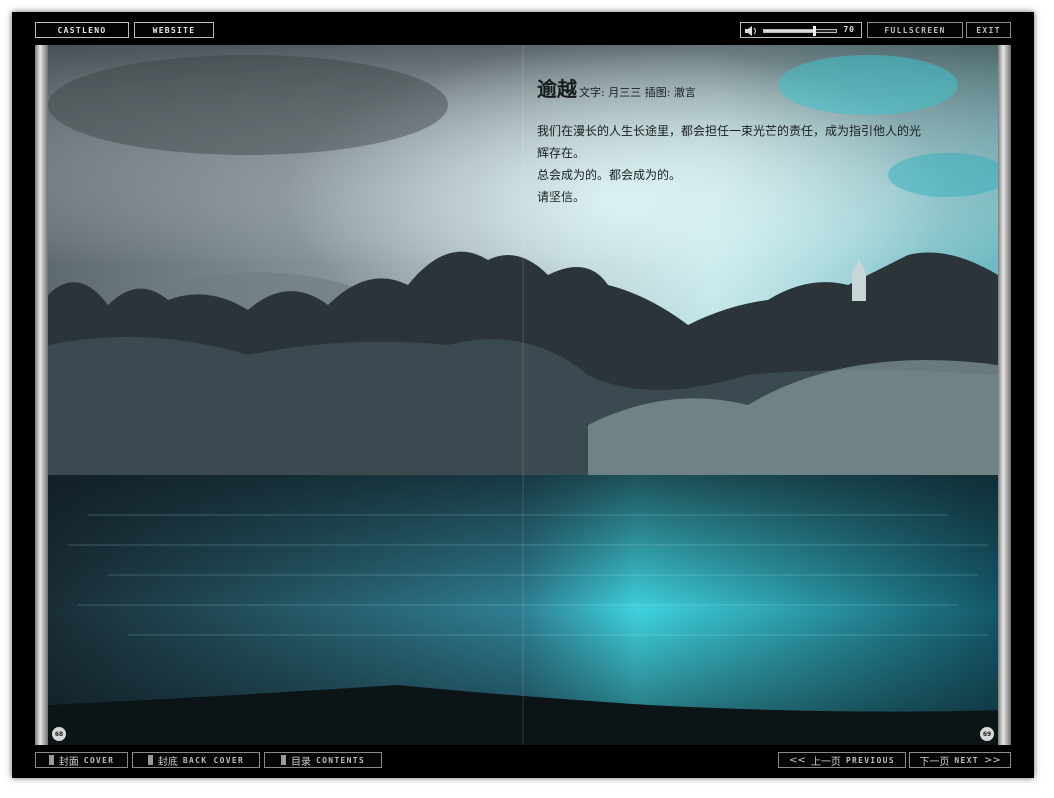 Image resolution: width=1054 pixels, height=798 pixels. I want to click on article-credits: 文字: 月三三 插图: 澈言, so click(637, 92).